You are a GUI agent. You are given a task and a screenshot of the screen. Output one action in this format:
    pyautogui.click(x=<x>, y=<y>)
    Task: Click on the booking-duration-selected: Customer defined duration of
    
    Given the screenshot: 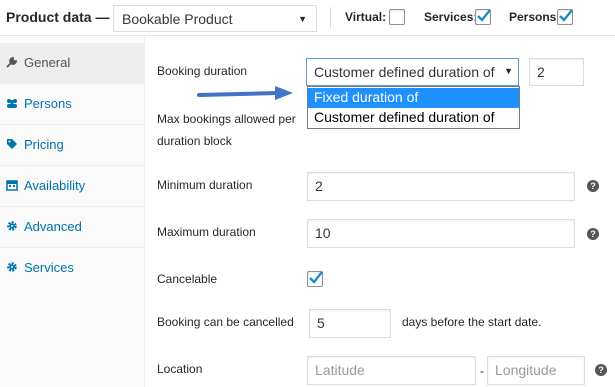 What is the action you would take?
    pyautogui.click(x=404, y=72)
    